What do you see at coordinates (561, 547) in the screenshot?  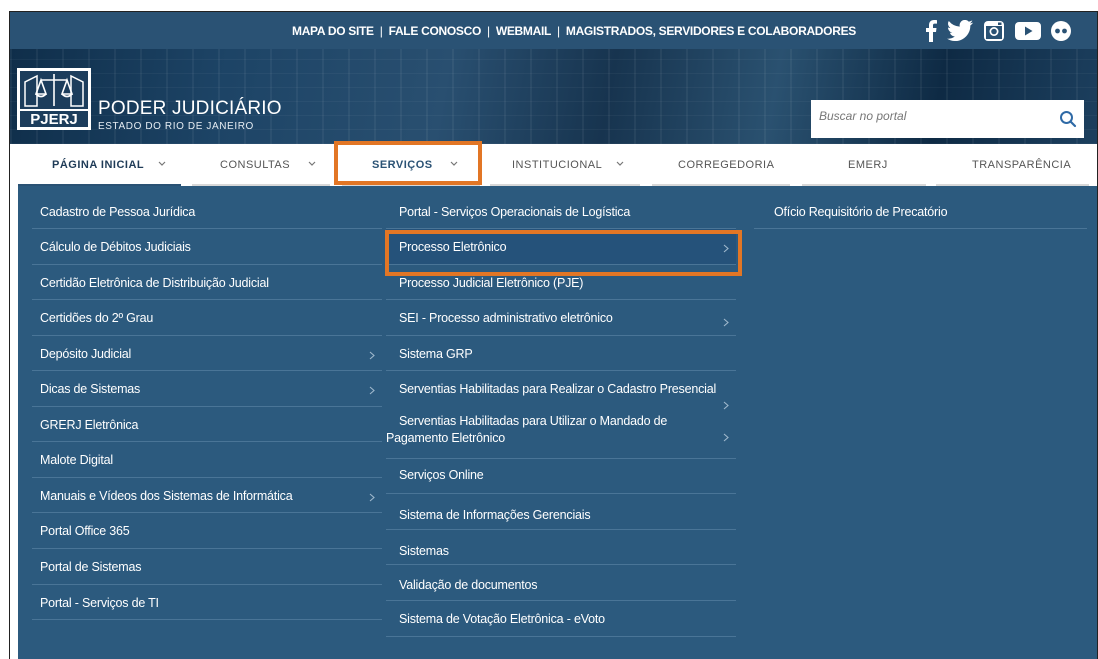 I see `menu-item: Sistemas` at bounding box center [561, 547].